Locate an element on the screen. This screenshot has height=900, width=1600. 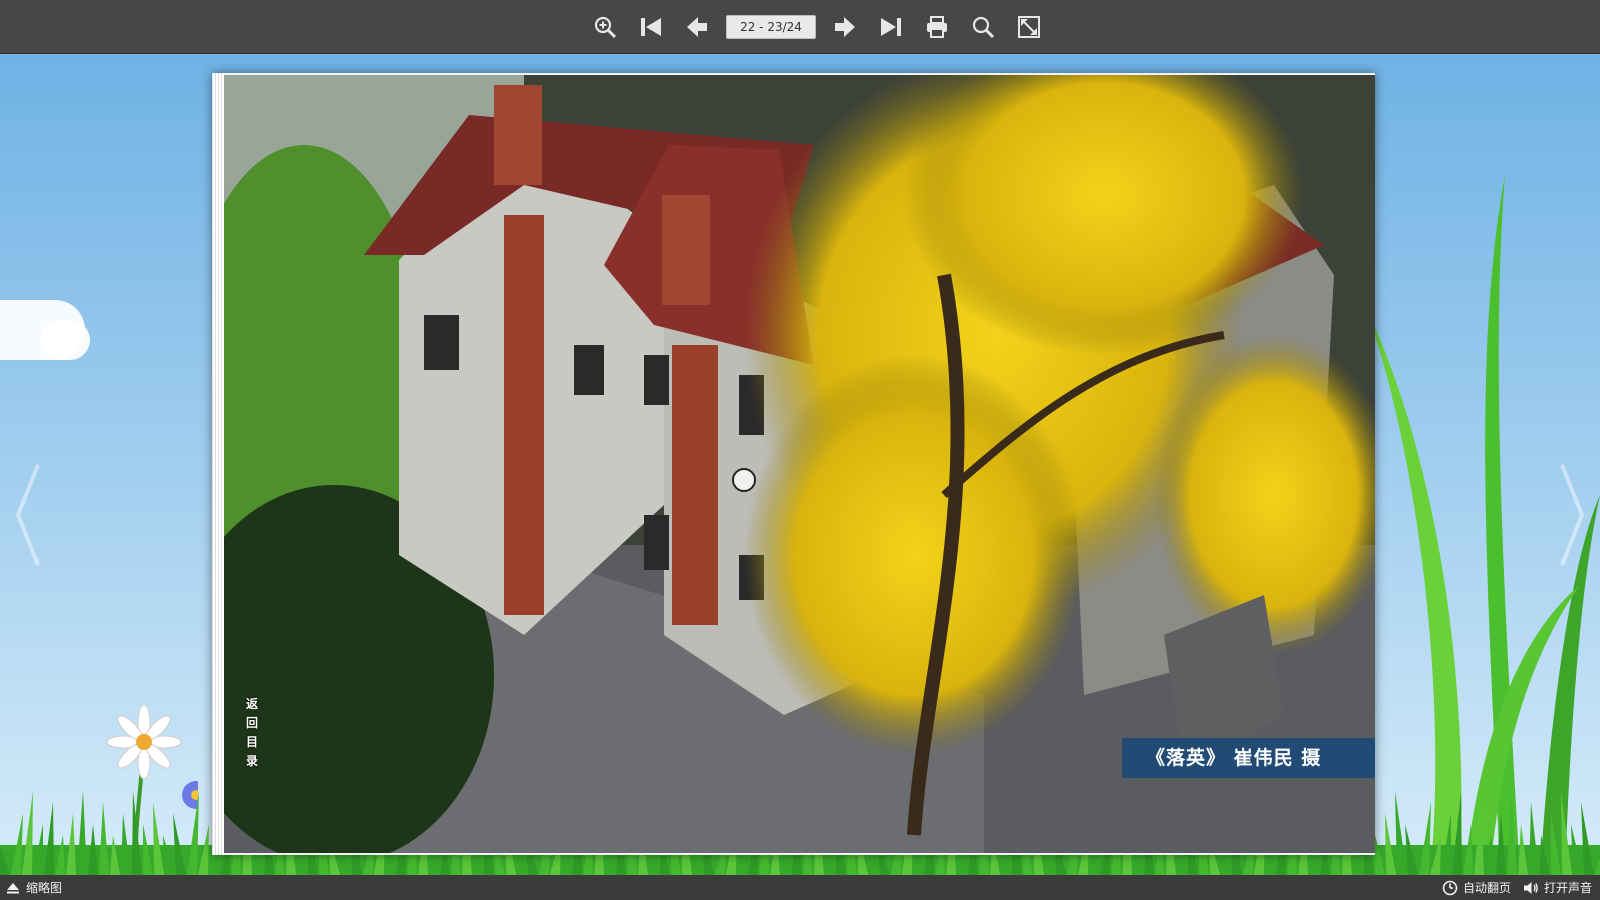
next-page-button is located at coordinates (845, 27).